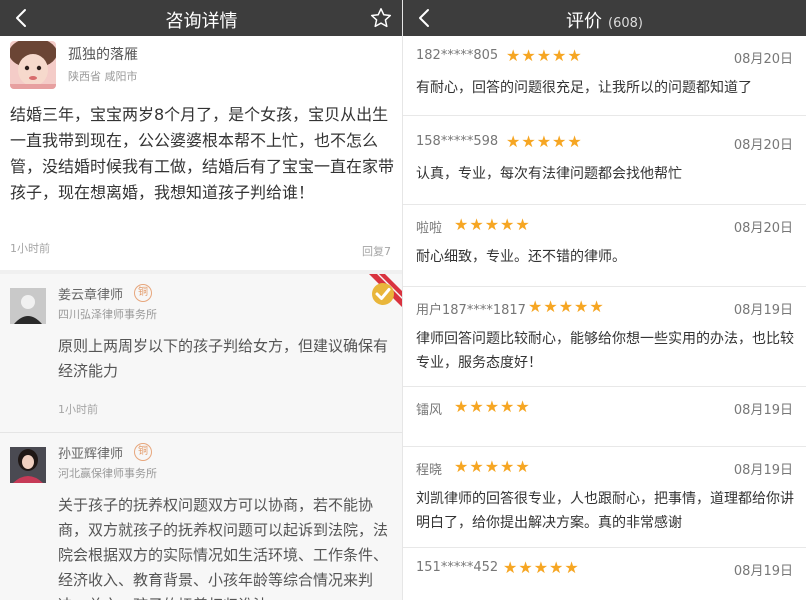  I want to click on lawyer-name: 姜云章律师, so click(90, 293).